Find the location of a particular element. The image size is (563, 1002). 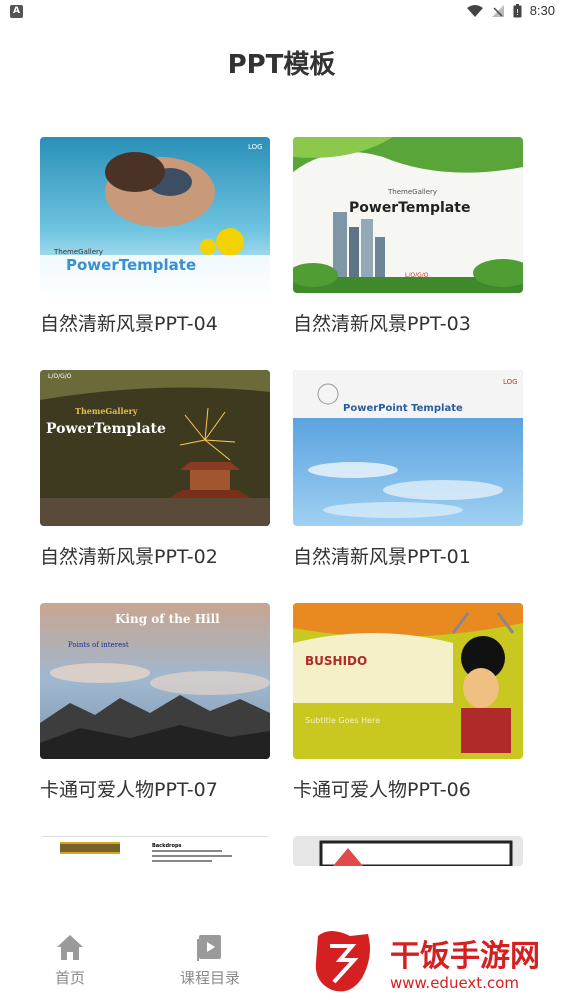

template-card: BUSHIDO Subtitle Goes Here 卡通可爱人物PPT-06 is located at coordinates (409, 702).